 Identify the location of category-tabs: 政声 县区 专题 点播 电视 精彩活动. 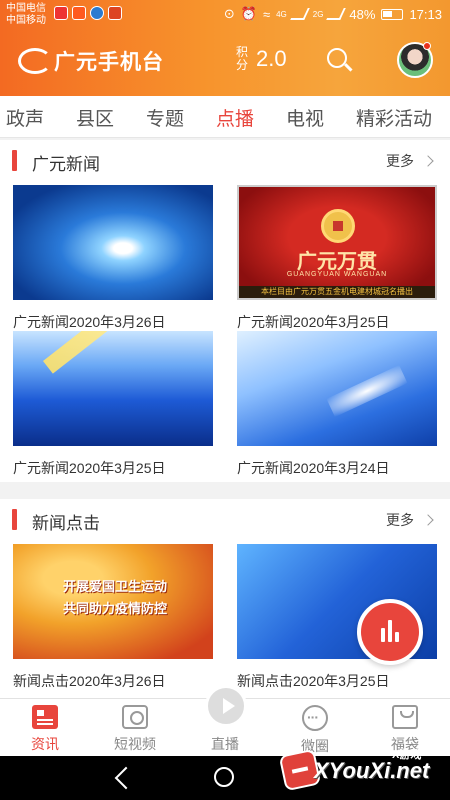
(225, 117).